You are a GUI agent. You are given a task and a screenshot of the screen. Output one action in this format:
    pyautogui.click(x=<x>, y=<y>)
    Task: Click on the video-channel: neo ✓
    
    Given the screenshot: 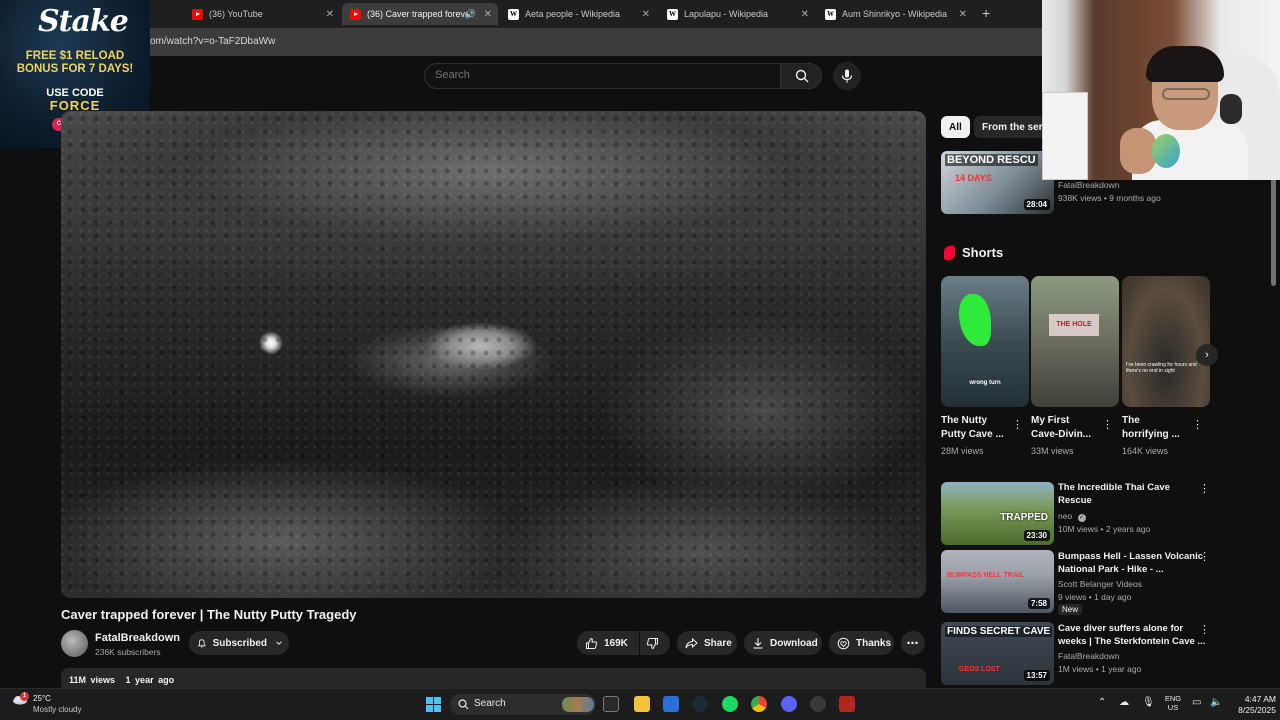 What is the action you would take?
    pyautogui.click(x=1072, y=516)
    